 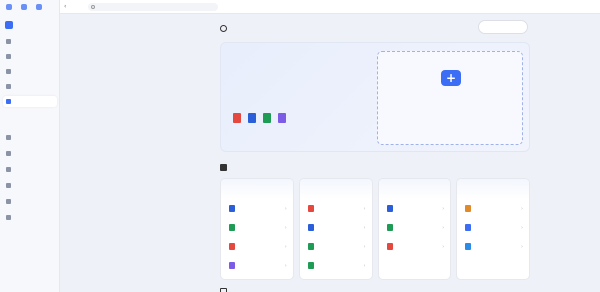 What do you see at coordinates (267, 118) in the screenshot?
I see `excel-file-icon` at bounding box center [267, 118].